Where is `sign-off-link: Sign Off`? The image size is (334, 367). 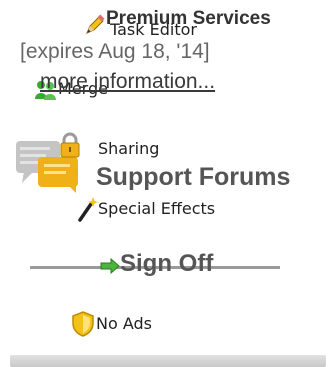
sign-off-link: Sign Off is located at coordinates (166, 264).